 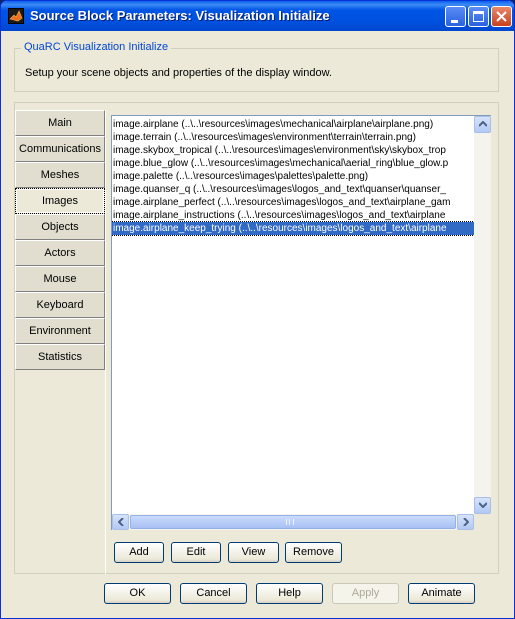 What do you see at coordinates (482, 522) in the screenshot?
I see `scrollbar-corner` at bounding box center [482, 522].